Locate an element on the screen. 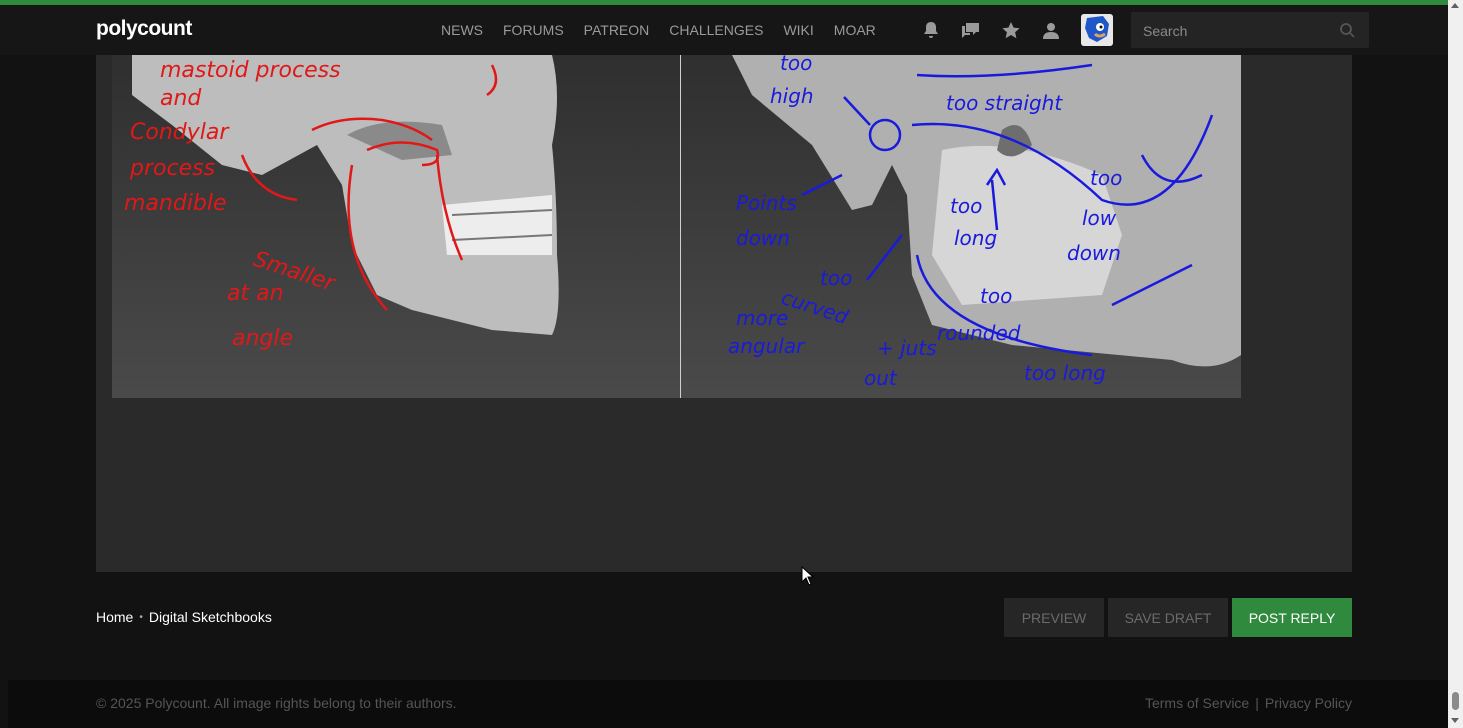 The height and width of the screenshot is (728, 1463). user-icon is located at coordinates (1051, 30).